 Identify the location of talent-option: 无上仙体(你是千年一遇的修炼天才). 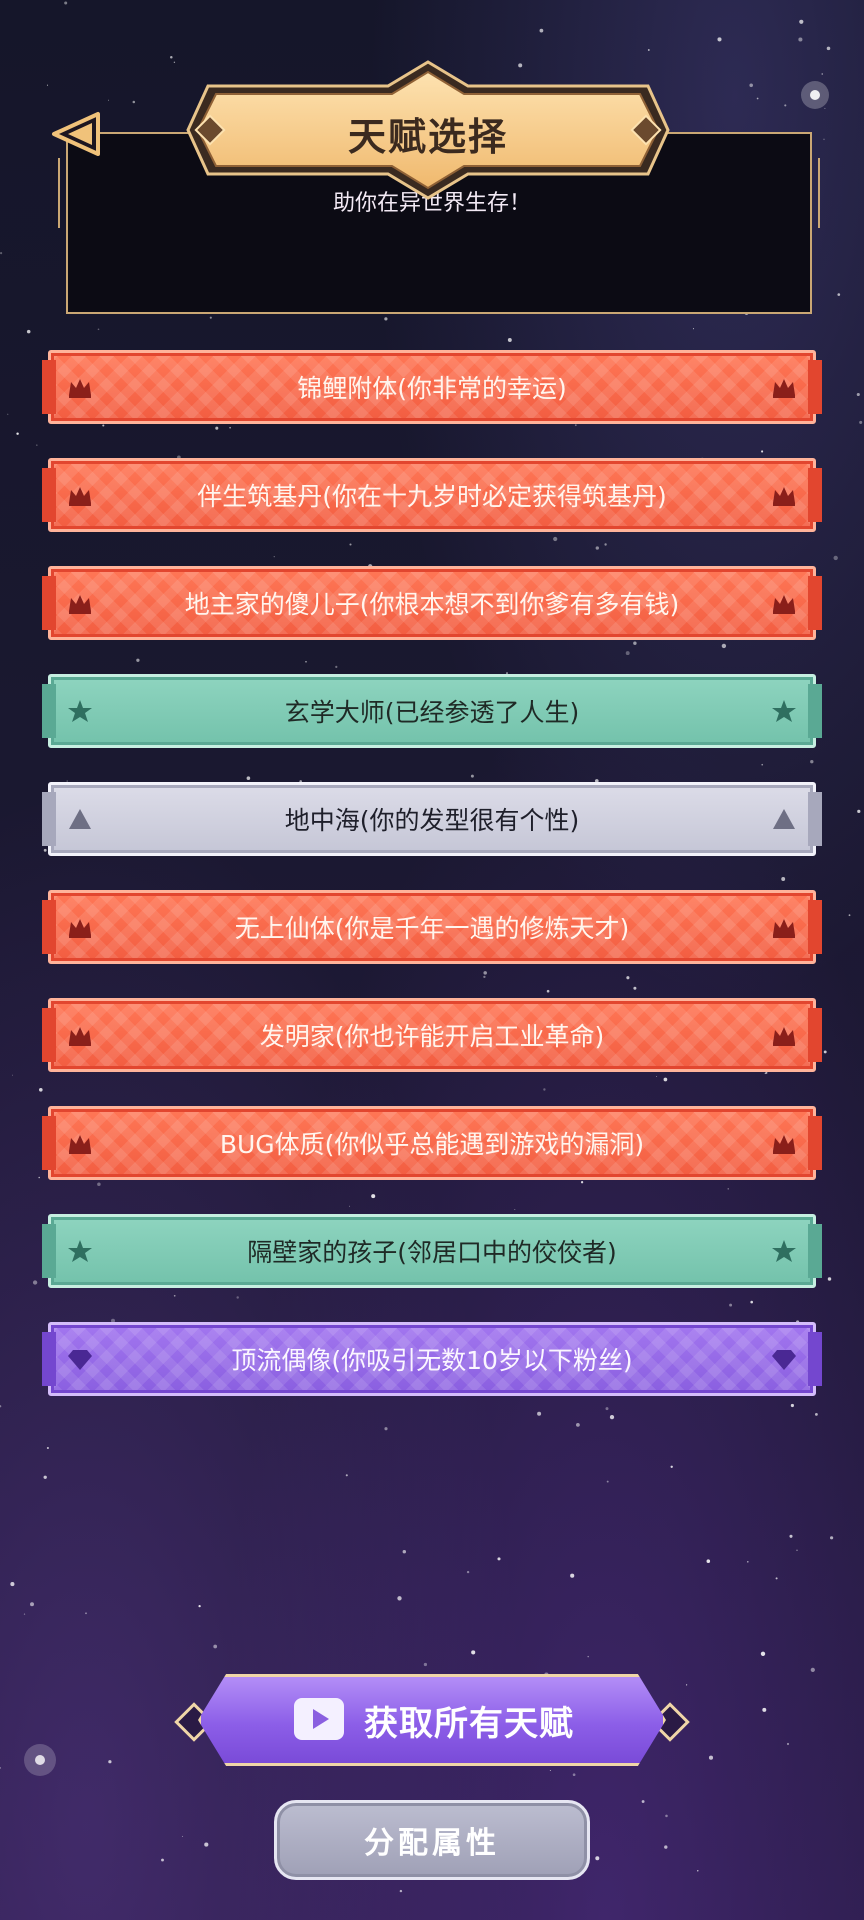
(432, 927).